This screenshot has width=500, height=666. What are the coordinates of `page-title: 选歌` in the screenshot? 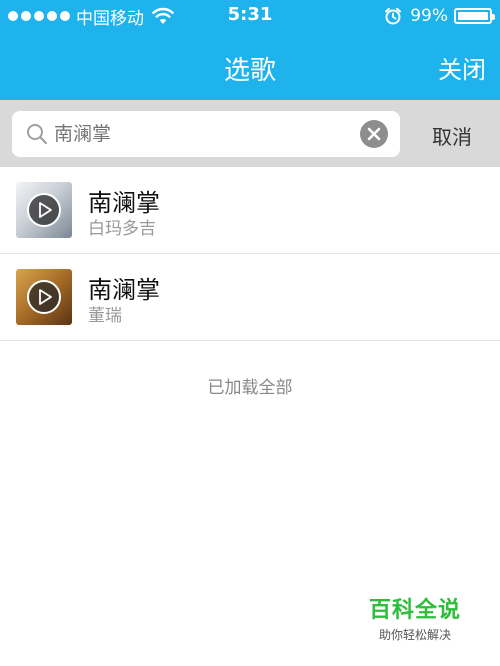 It's located at (249, 71).